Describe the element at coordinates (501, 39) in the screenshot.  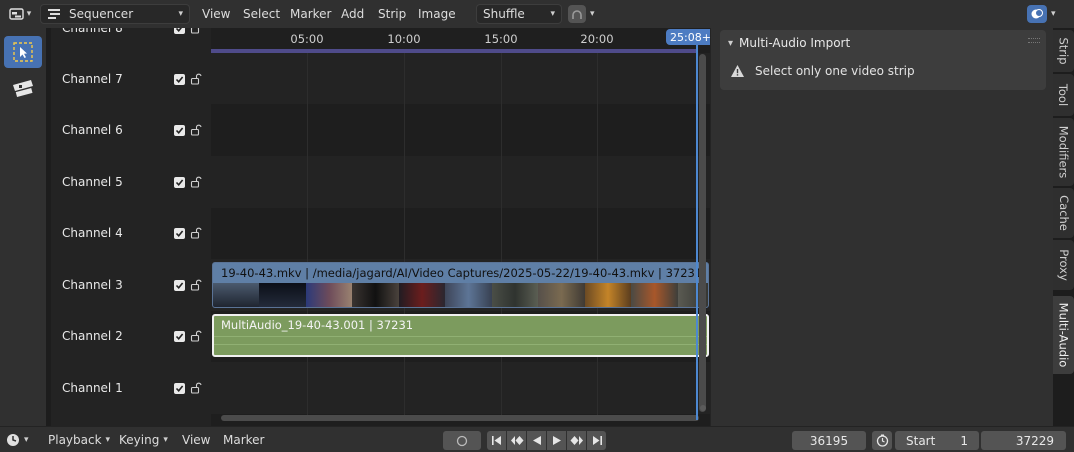
I see `ruler-label: 15:00` at that location.